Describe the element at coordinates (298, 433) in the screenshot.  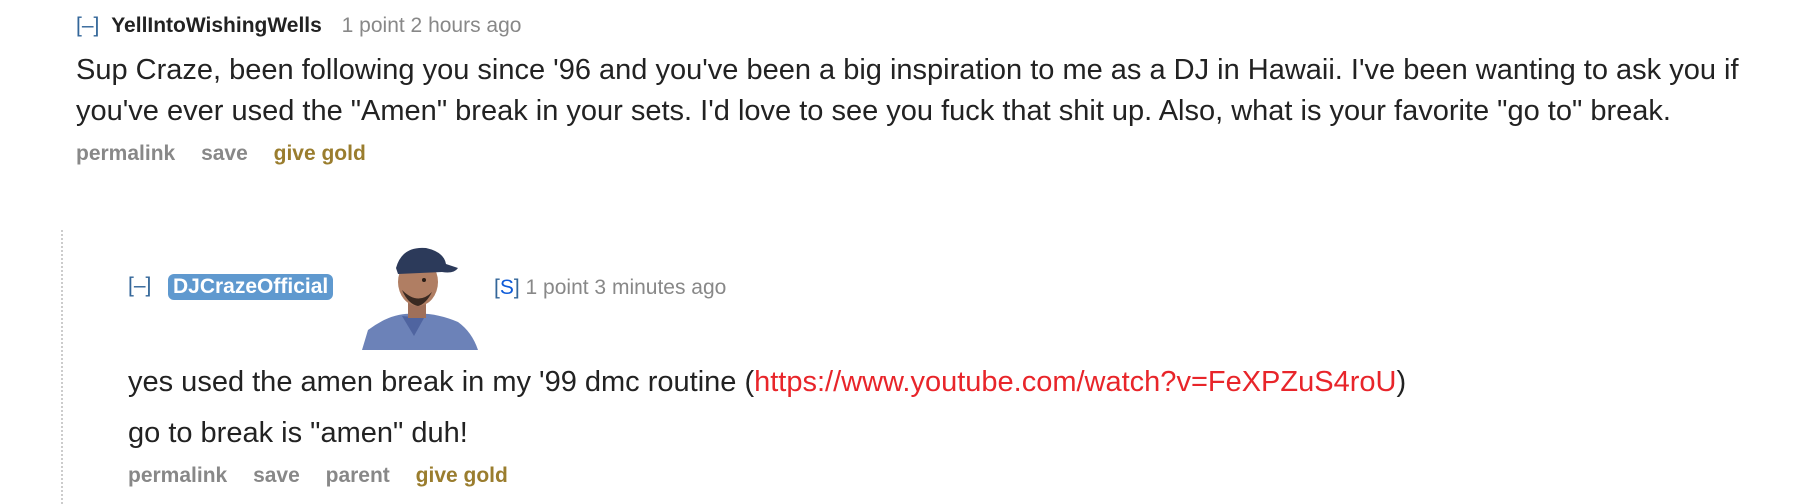
I see `reply-line-2: go to break is "amen" duh!` at that location.